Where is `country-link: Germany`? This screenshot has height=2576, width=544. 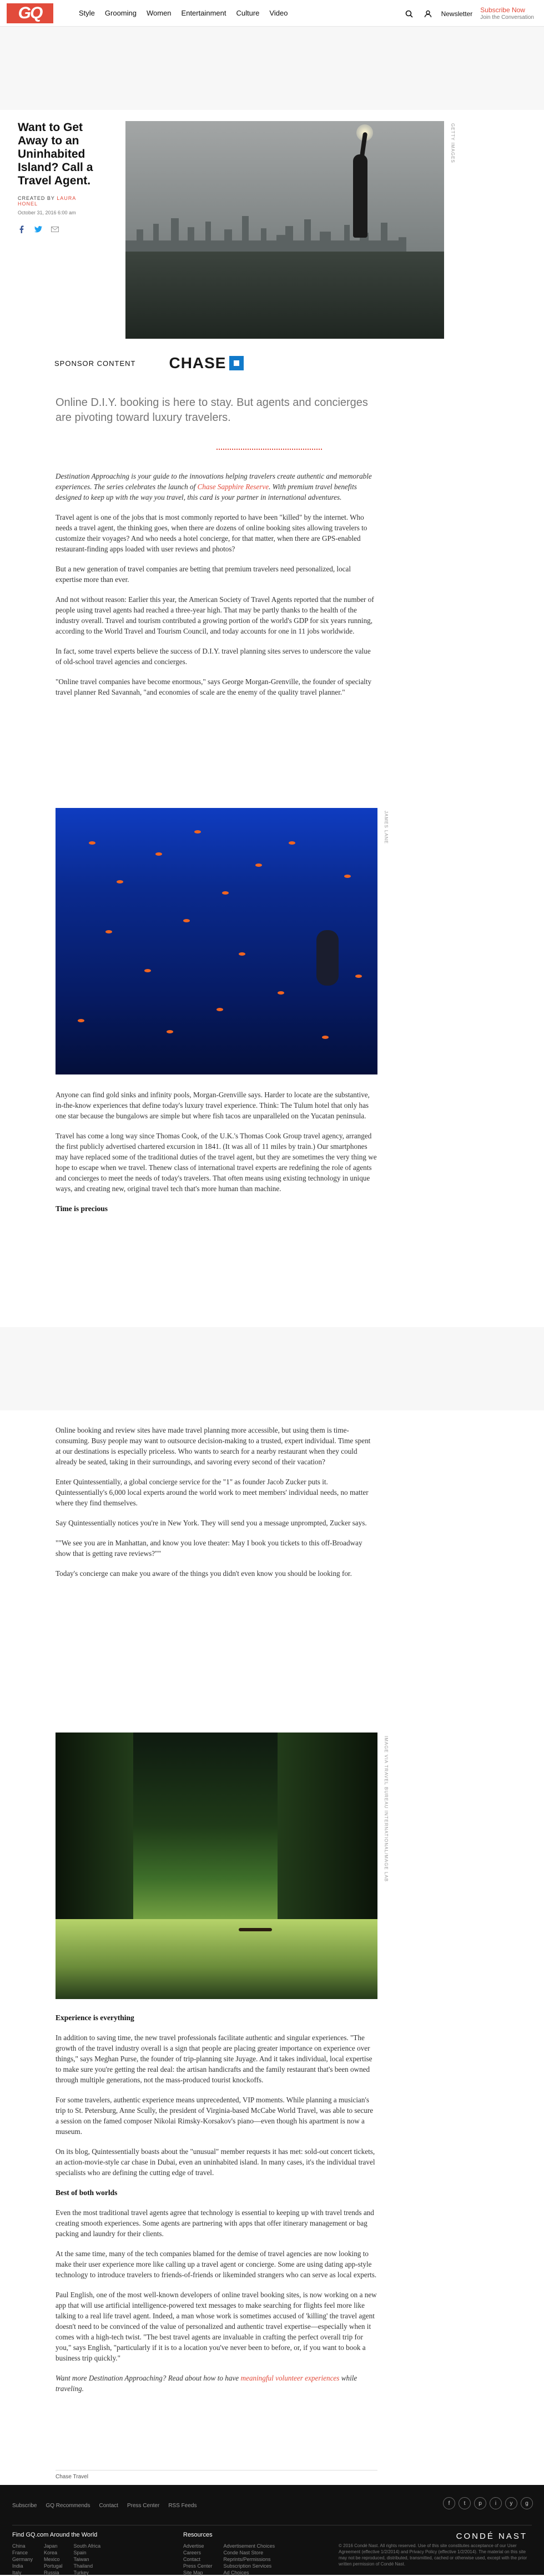
country-link: Germany is located at coordinates (22, 2559).